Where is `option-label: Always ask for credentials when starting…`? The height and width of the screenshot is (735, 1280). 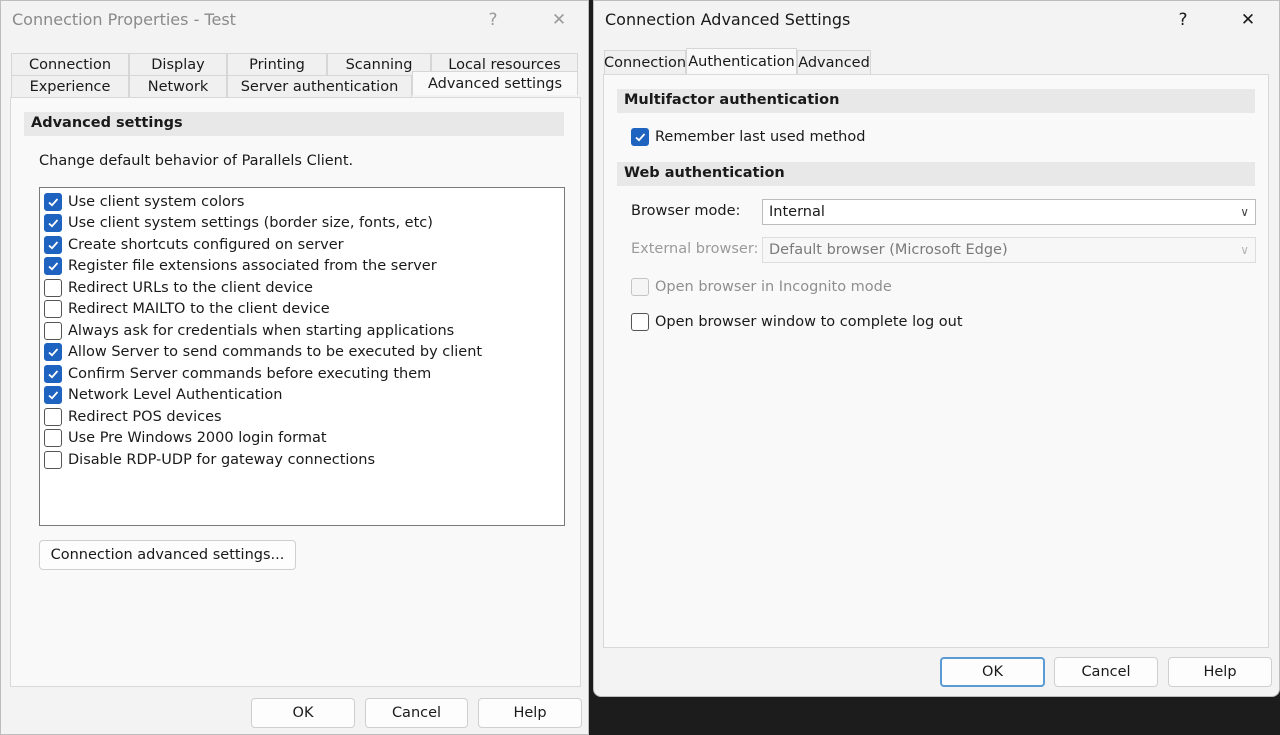 option-label: Always ask for credentials when starting… is located at coordinates (261, 330).